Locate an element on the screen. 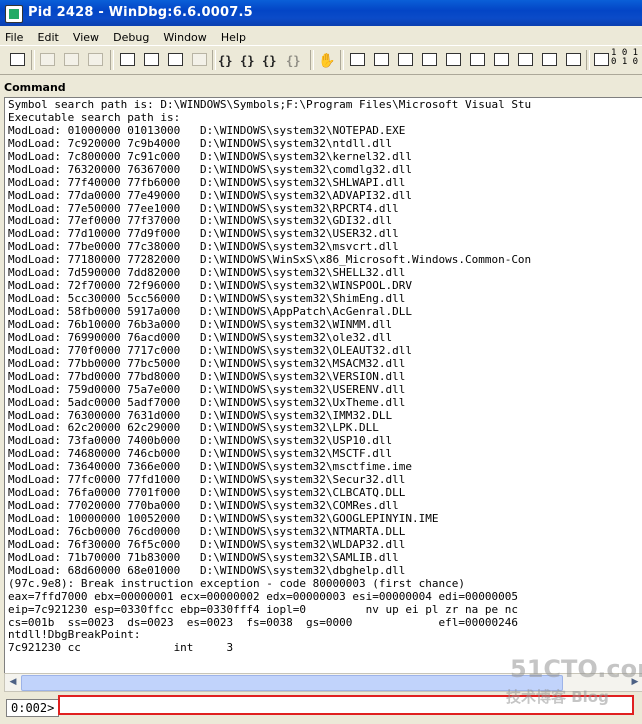 This screenshot has height=724, width=642. title-bar: Pid 2428 - WinDbg:6.6.0007.5 is located at coordinates (321, 13).